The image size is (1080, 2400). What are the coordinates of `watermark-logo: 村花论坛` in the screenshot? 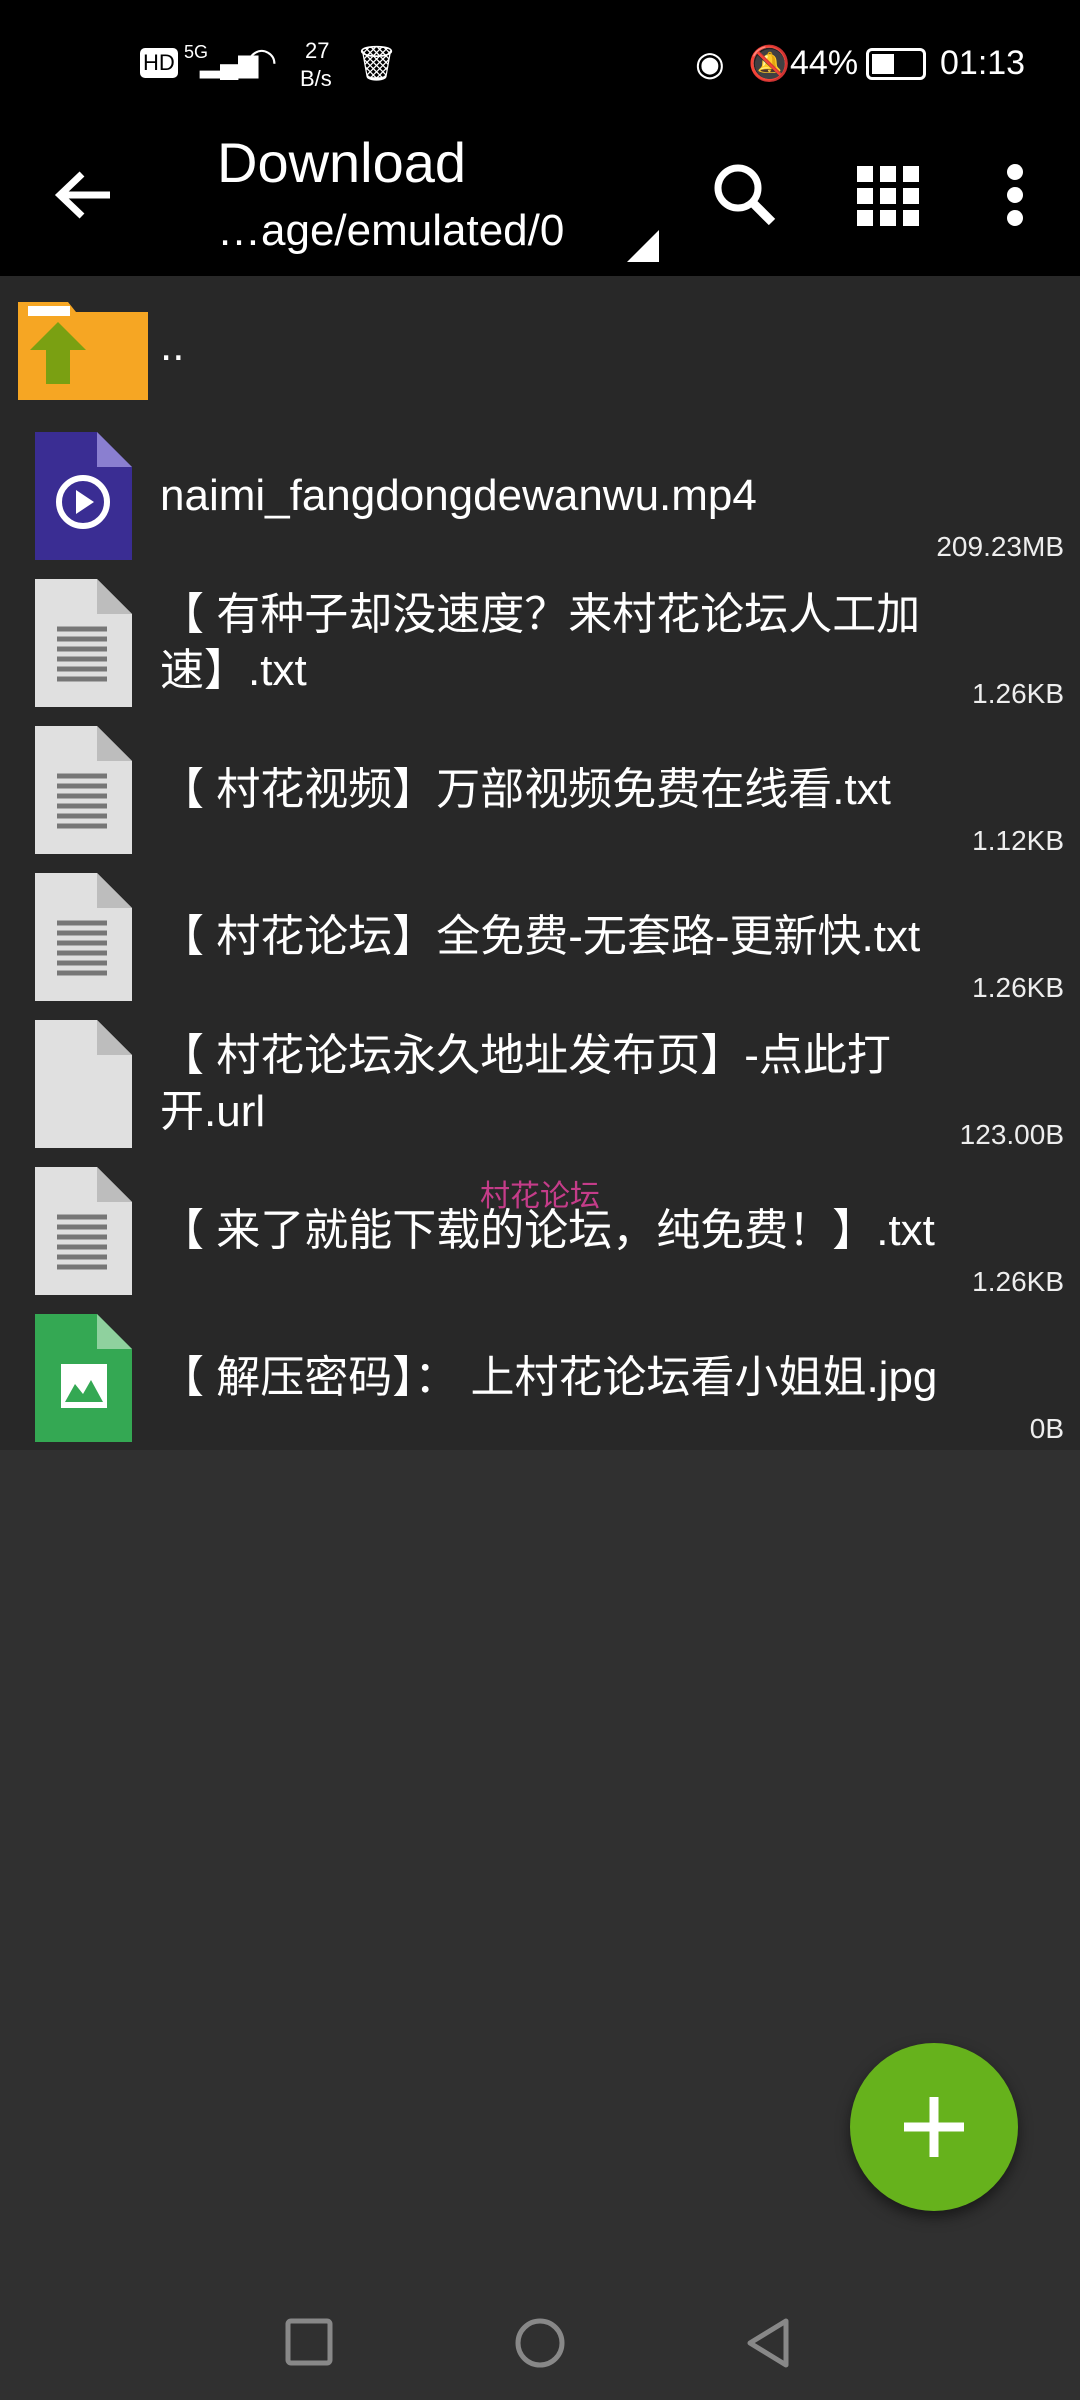 It's located at (540, 1196).